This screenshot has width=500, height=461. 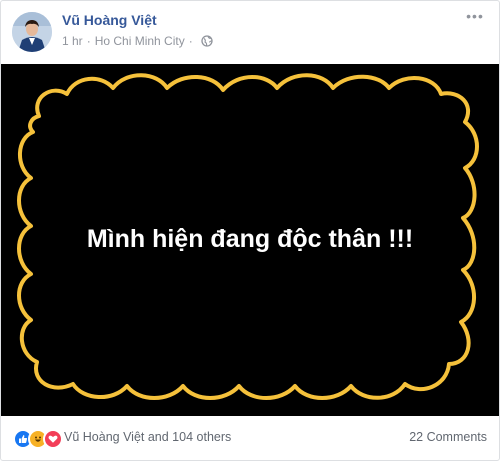 I want to click on photo-caption: Mình hiện đang độc thân !!!, so click(x=250, y=239).